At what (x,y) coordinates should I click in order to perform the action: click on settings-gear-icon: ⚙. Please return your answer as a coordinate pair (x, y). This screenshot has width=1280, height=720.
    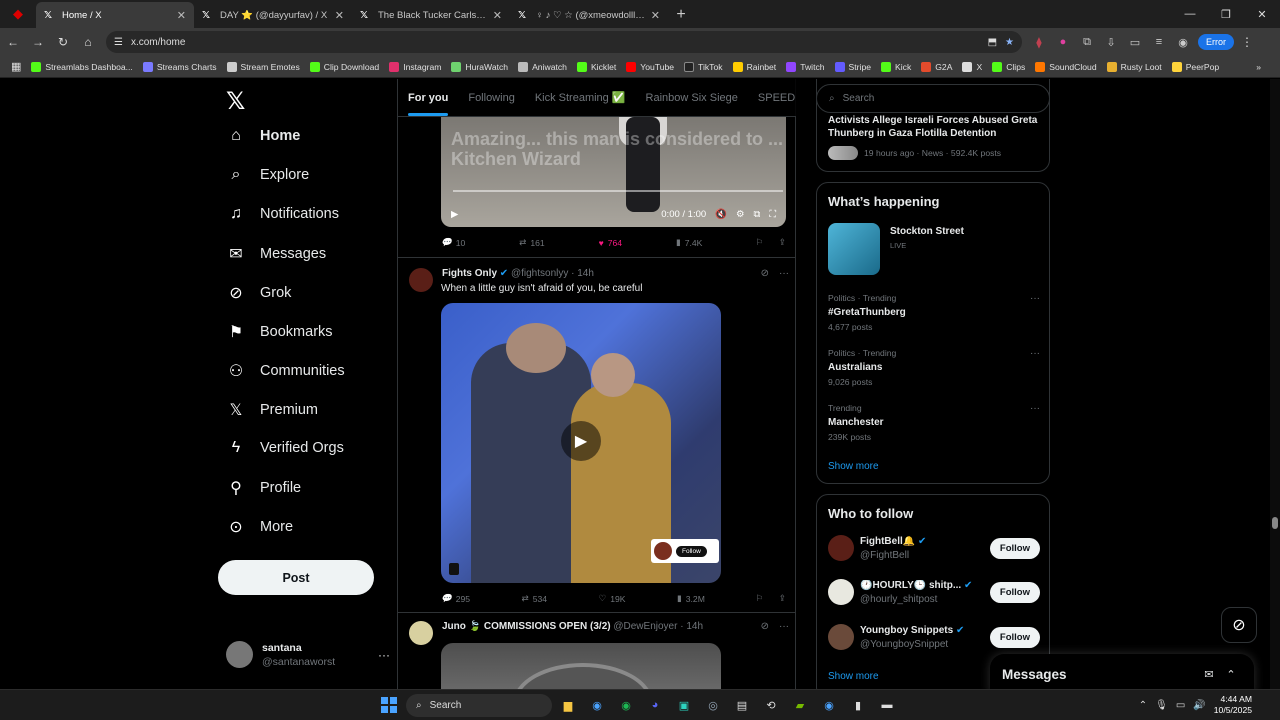
    Looking at the image, I should click on (740, 214).